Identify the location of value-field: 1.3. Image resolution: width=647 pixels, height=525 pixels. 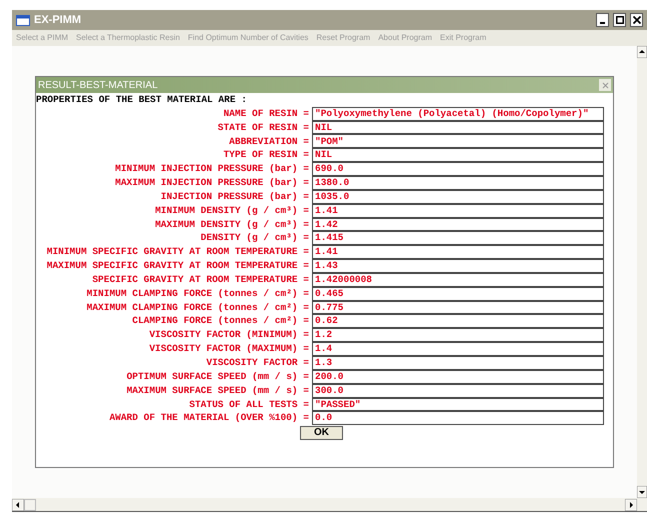
(458, 363).